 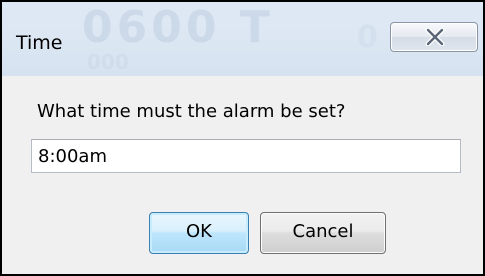 I want to click on close-button, so click(x=434, y=37).